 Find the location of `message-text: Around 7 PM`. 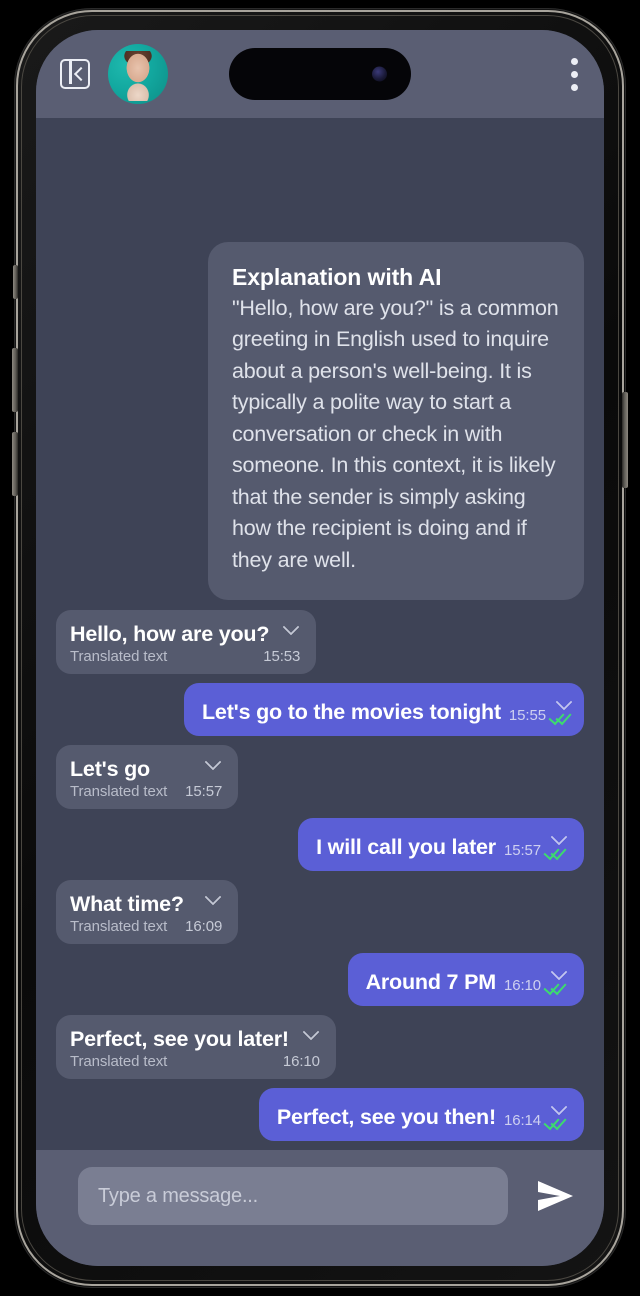

message-text: Around 7 PM is located at coordinates (431, 982).